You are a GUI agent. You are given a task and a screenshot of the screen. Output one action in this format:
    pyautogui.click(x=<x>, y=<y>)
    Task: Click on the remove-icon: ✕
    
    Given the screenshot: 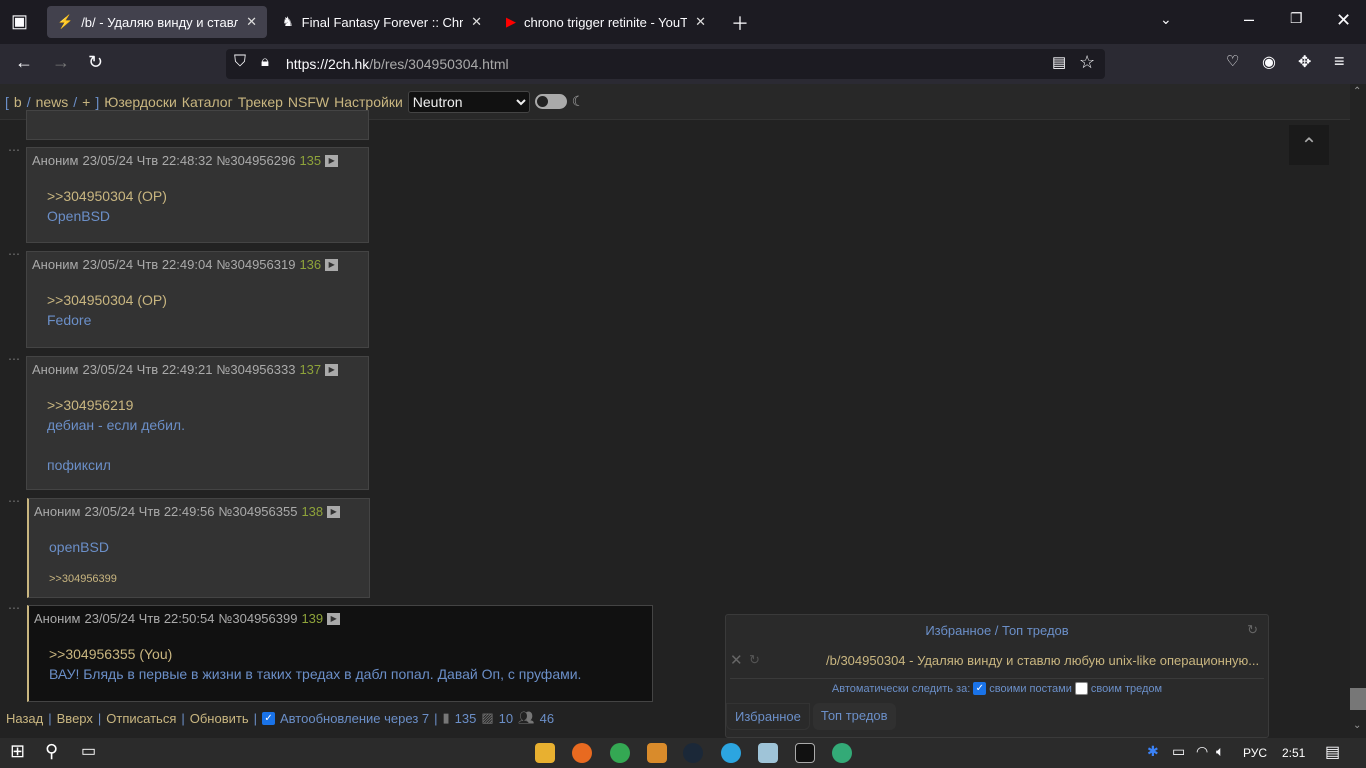 What is the action you would take?
    pyautogui.click(x=736, y=660)
    